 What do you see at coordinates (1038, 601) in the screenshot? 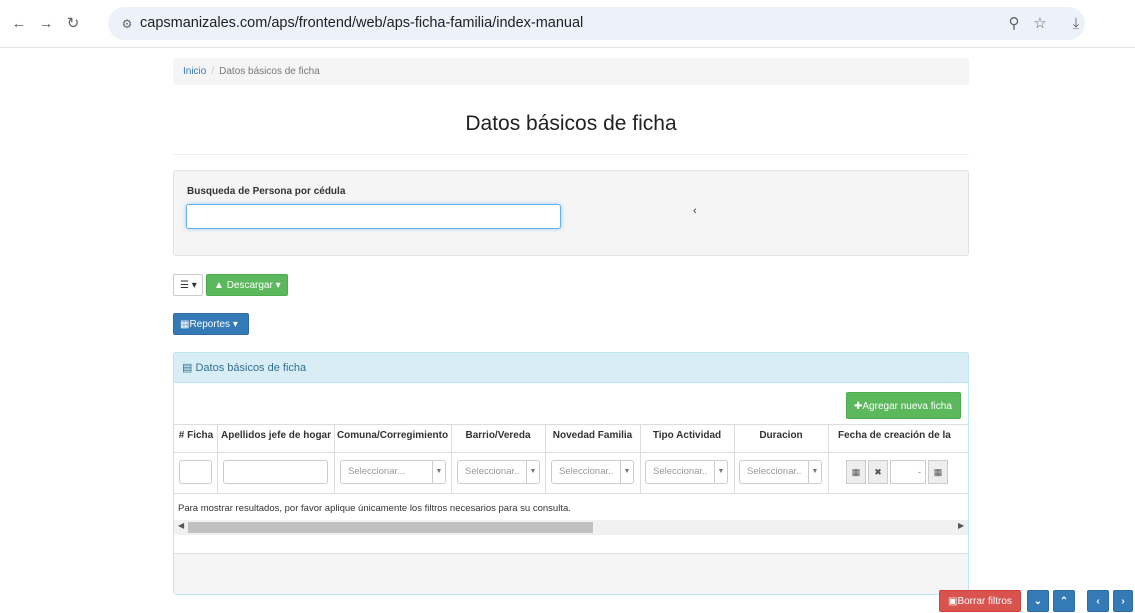
I see `chevron-down-icon: ⌄` at bounding box center [1038, 601].